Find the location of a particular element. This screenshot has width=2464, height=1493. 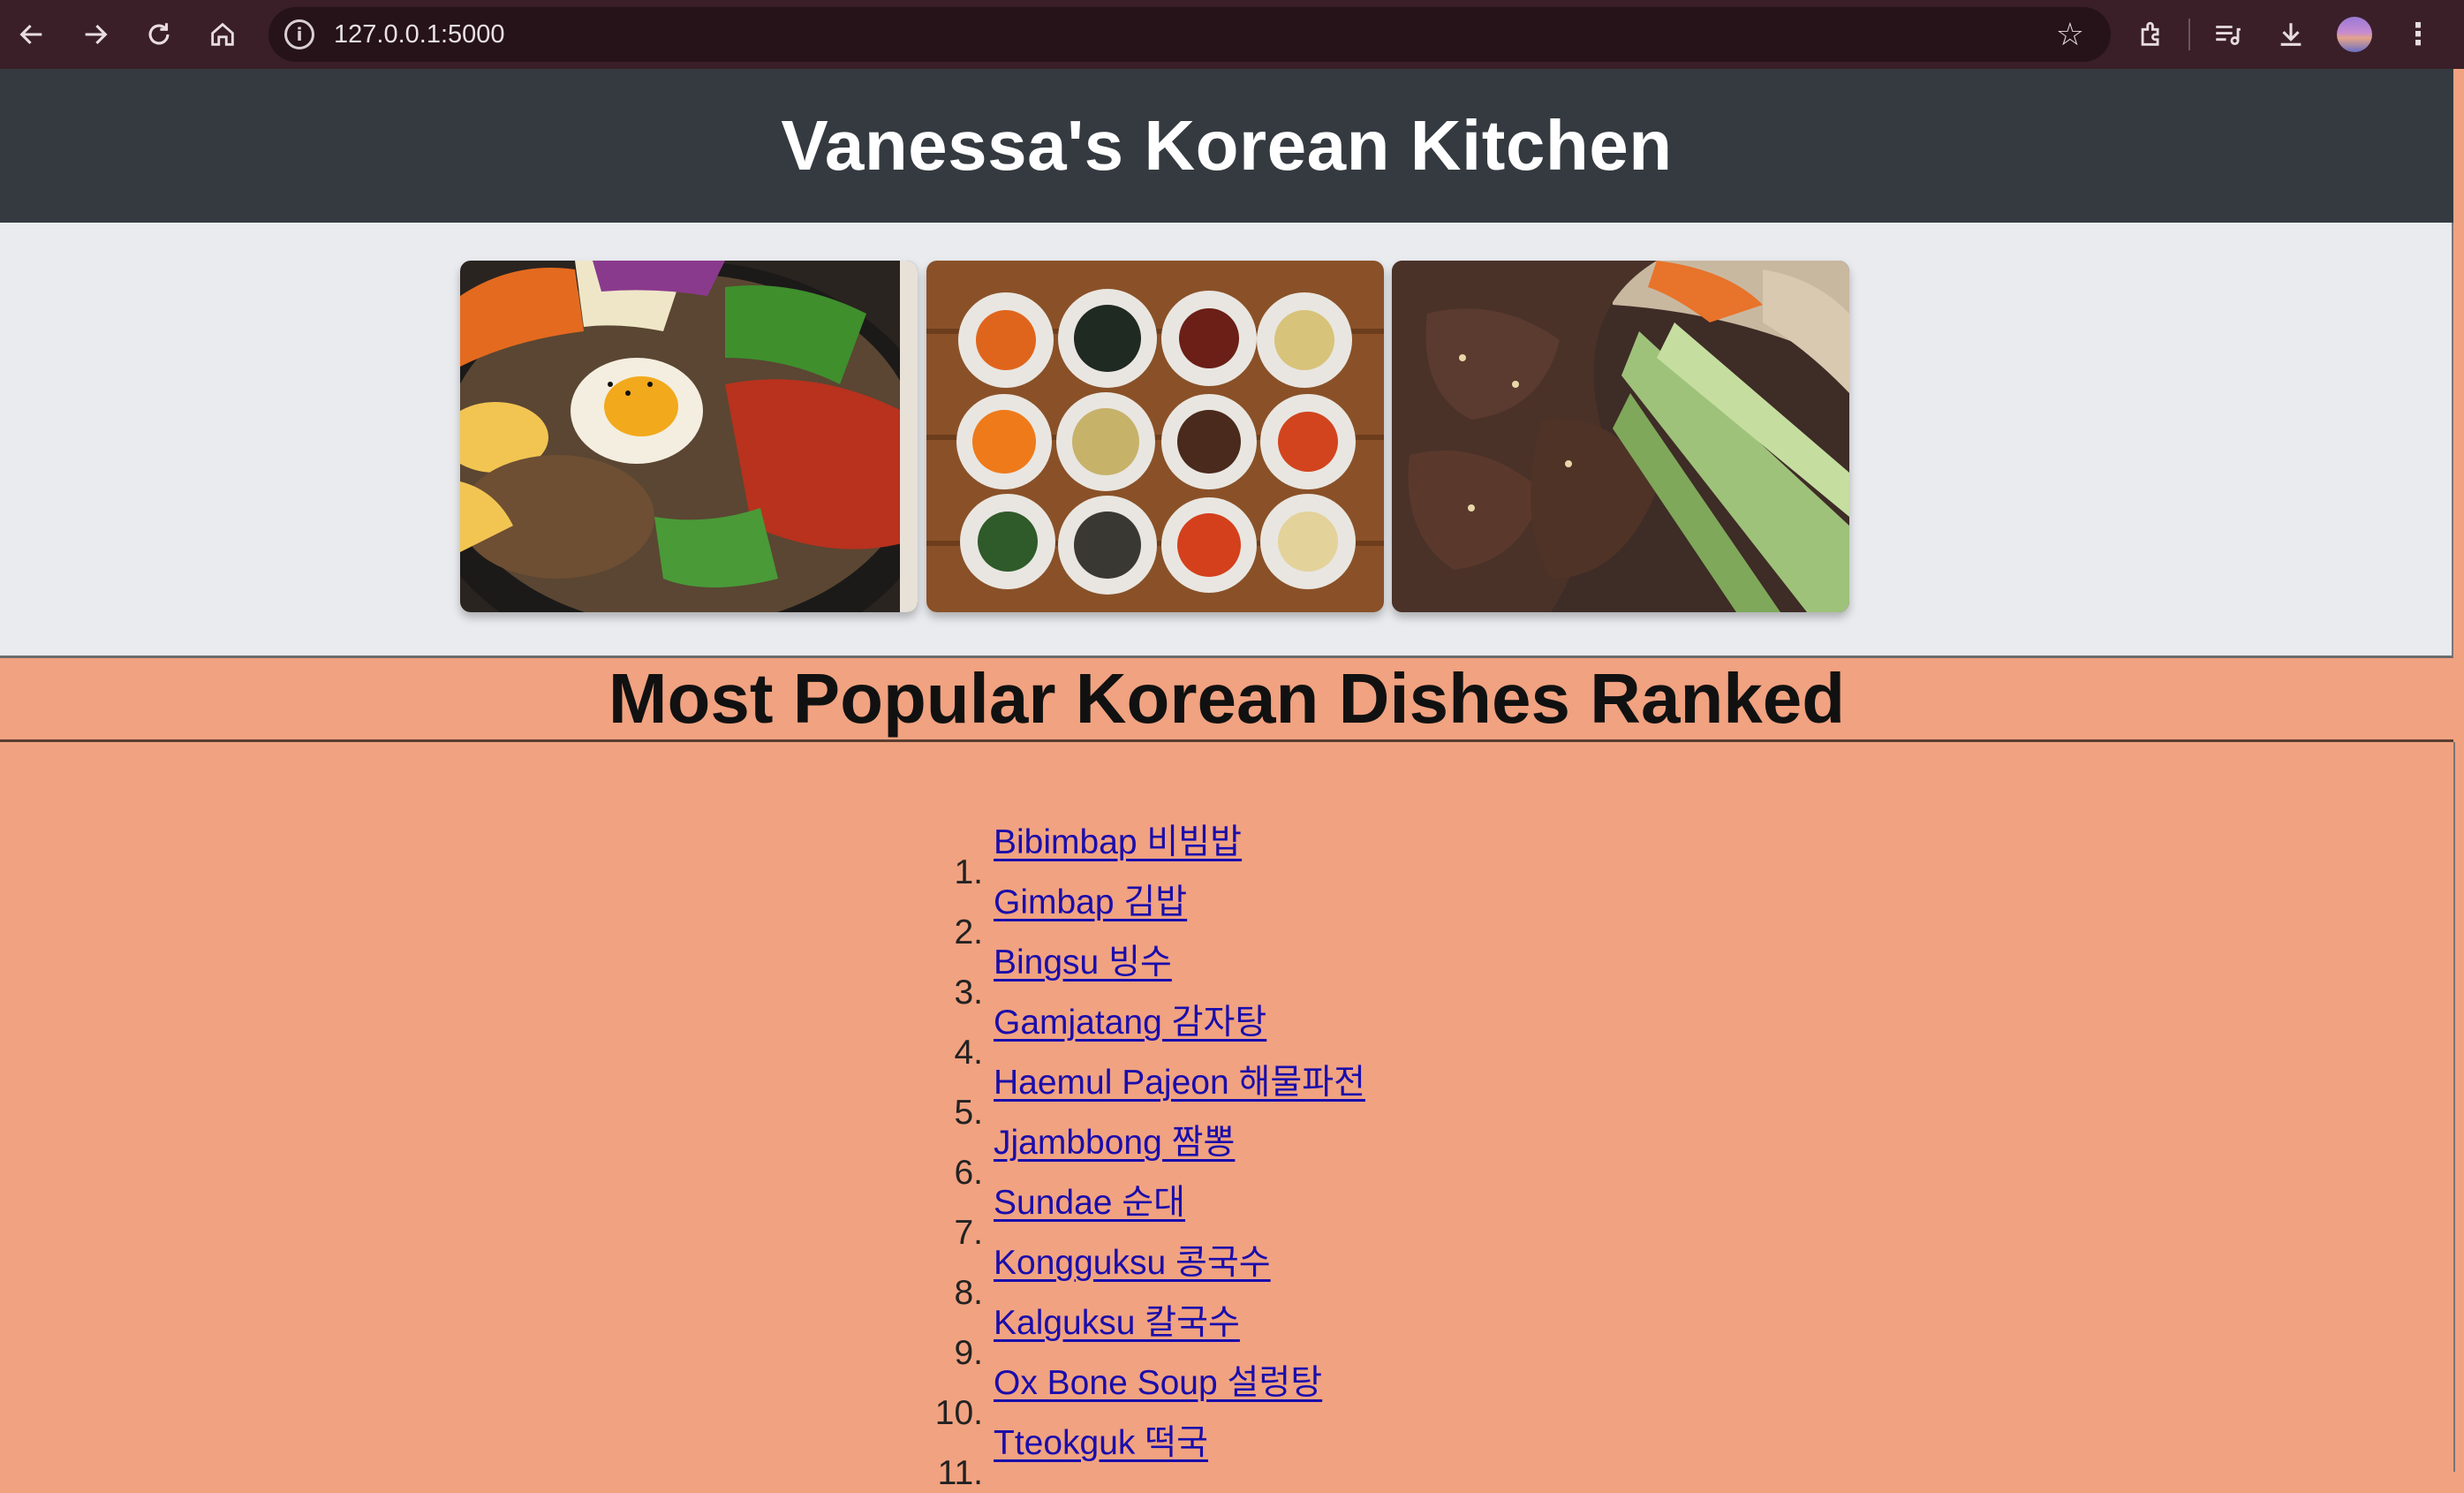

info-icon: i is located at coordinates (299, 34).